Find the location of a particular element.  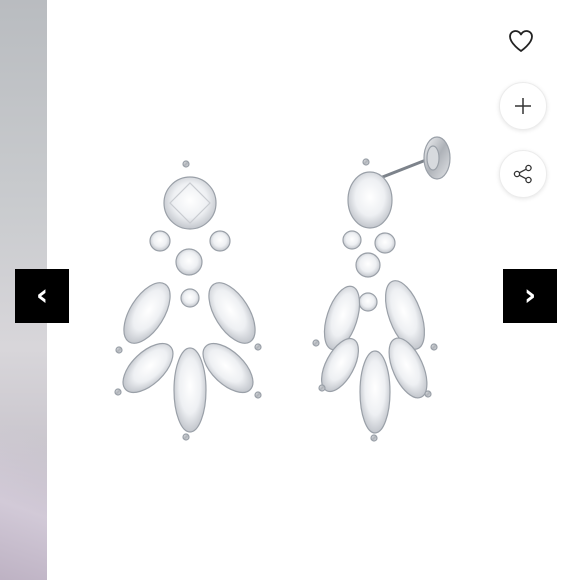

left-earring is located at coordinates (188, 300).